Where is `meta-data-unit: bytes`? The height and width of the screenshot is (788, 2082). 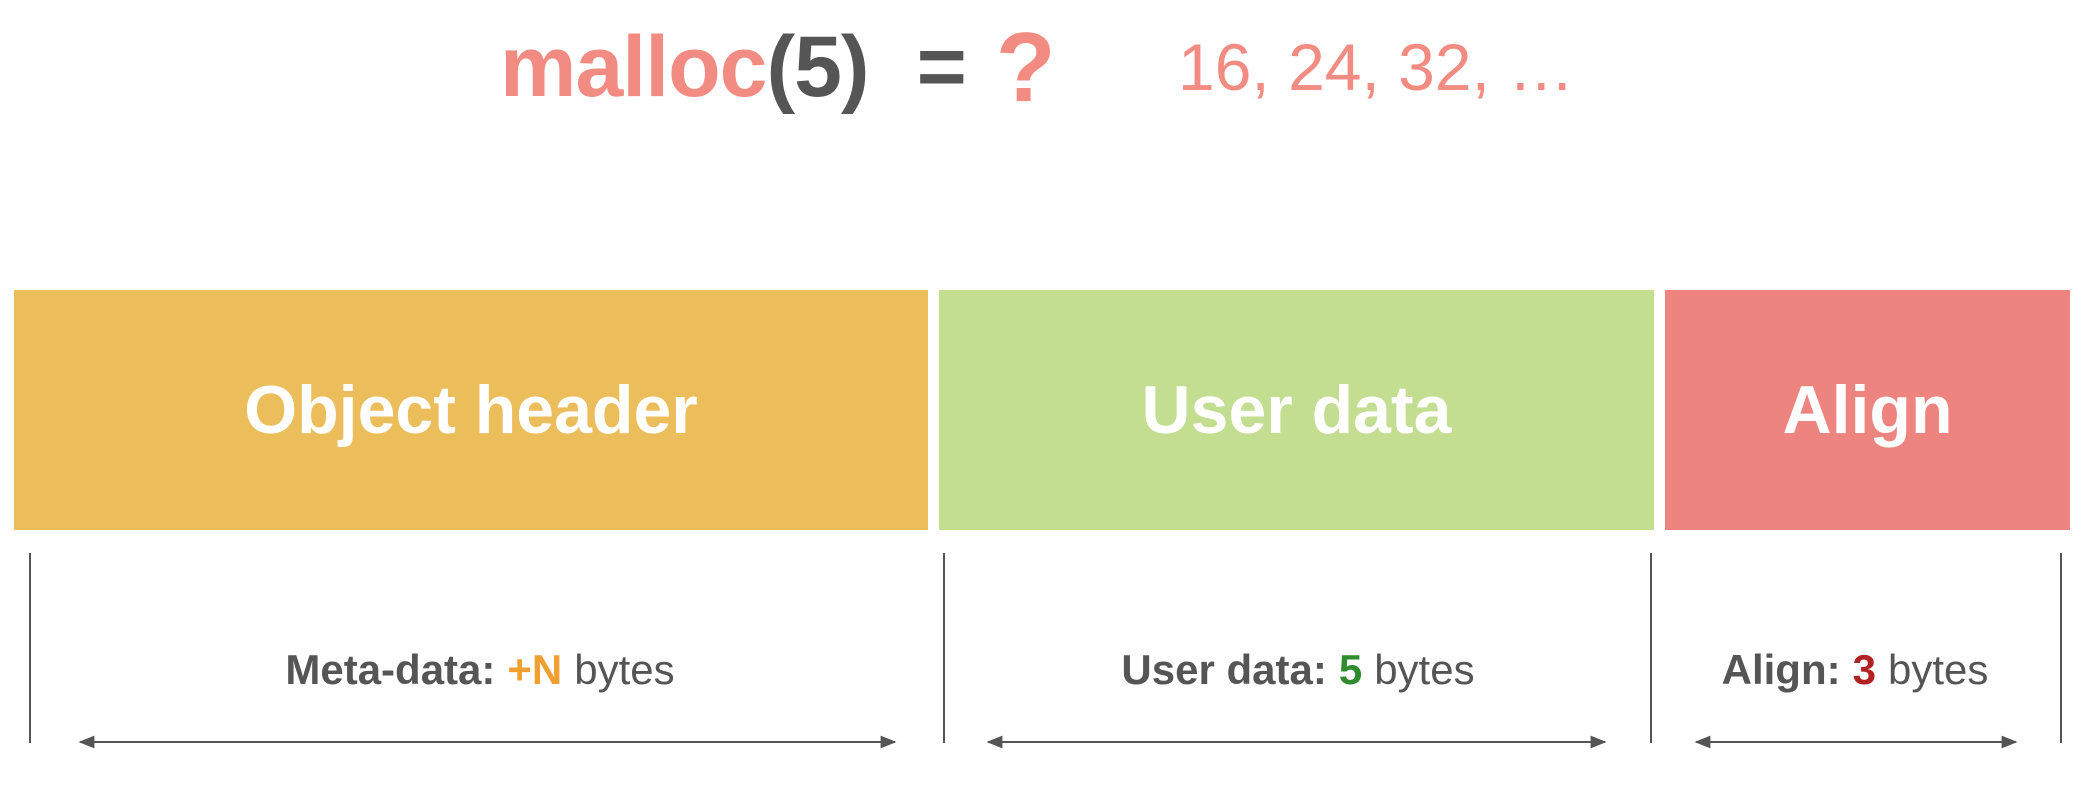 meta-data-unit: bytes is located at coordinates (624, 669).